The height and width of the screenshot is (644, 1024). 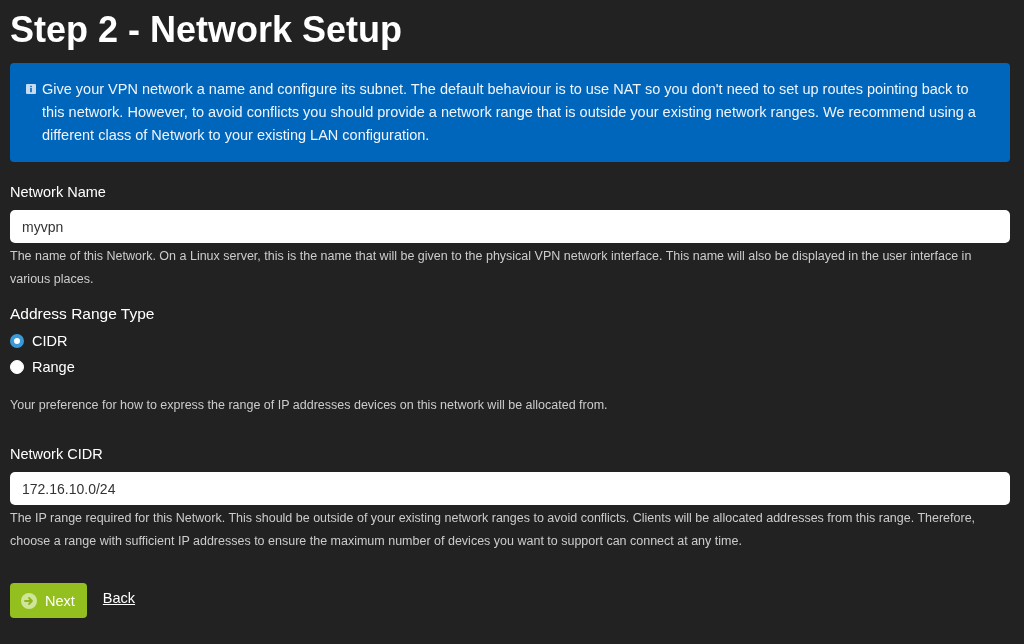 I want to click on input-field: 172.16.10.0/24, so click(x=510, y=488).